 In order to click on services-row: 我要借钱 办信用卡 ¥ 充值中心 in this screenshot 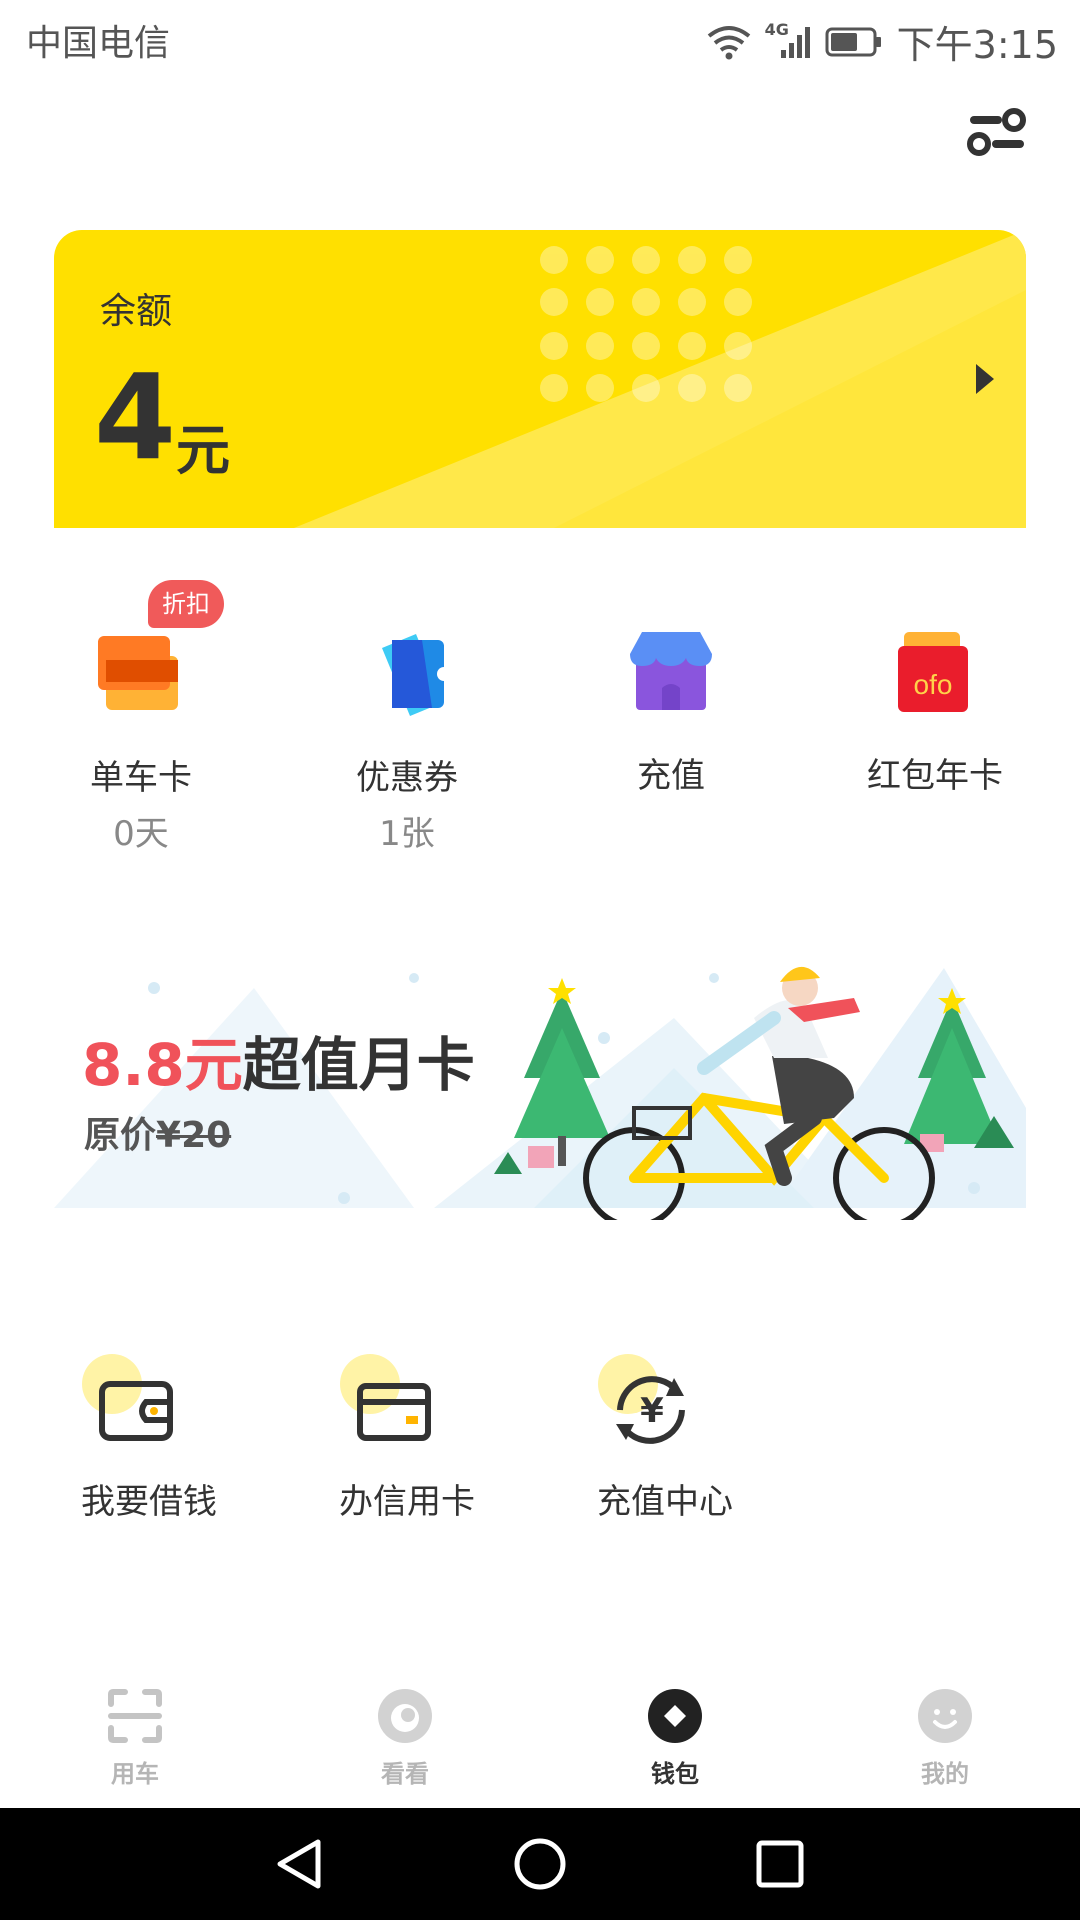, I will do `click(540, 1431)`.